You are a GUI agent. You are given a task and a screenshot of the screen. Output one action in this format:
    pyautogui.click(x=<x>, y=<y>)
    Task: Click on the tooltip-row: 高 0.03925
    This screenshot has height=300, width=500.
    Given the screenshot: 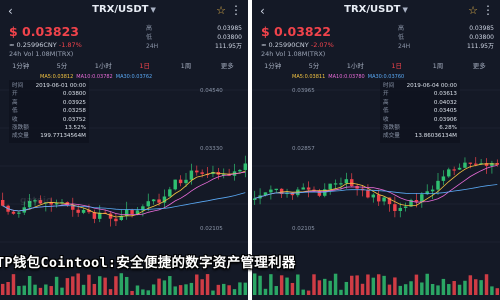 What is the action you would take?
    pyautogui.click(x=49, y=103)
    